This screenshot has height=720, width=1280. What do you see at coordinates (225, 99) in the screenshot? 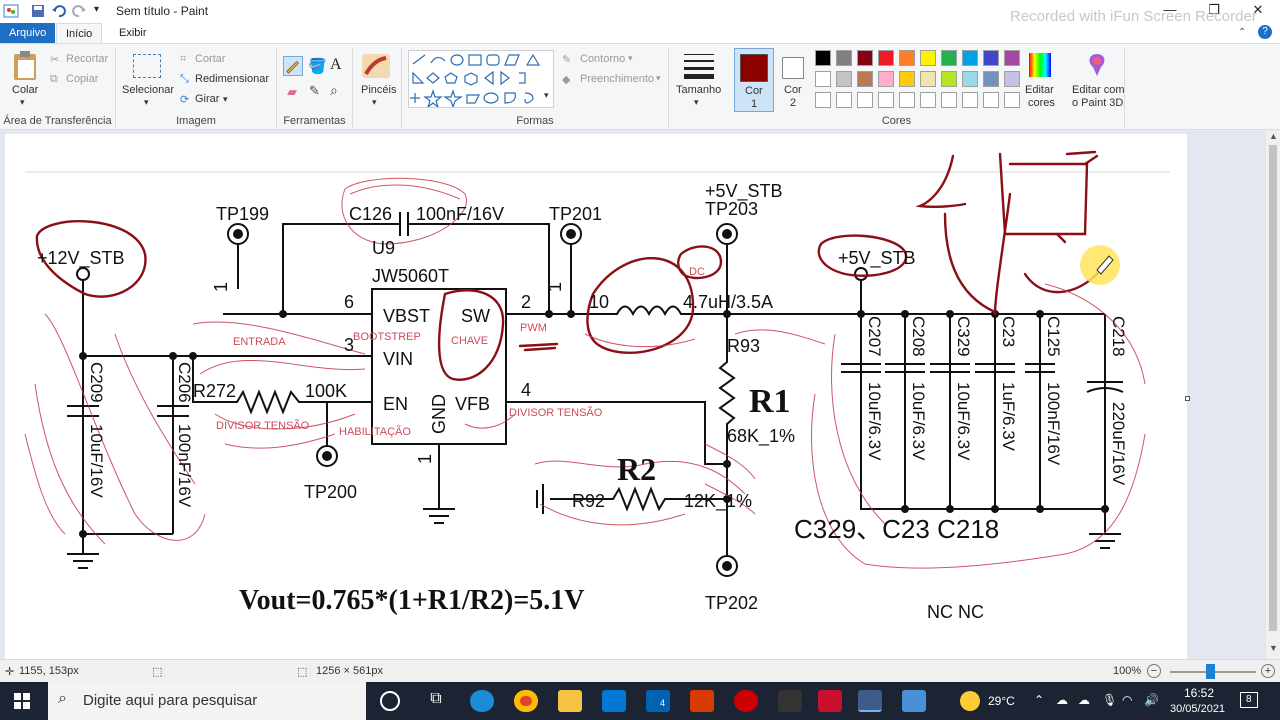
I see `rotate-dropdown-icon: ▾` at bounding box center [225, 99].